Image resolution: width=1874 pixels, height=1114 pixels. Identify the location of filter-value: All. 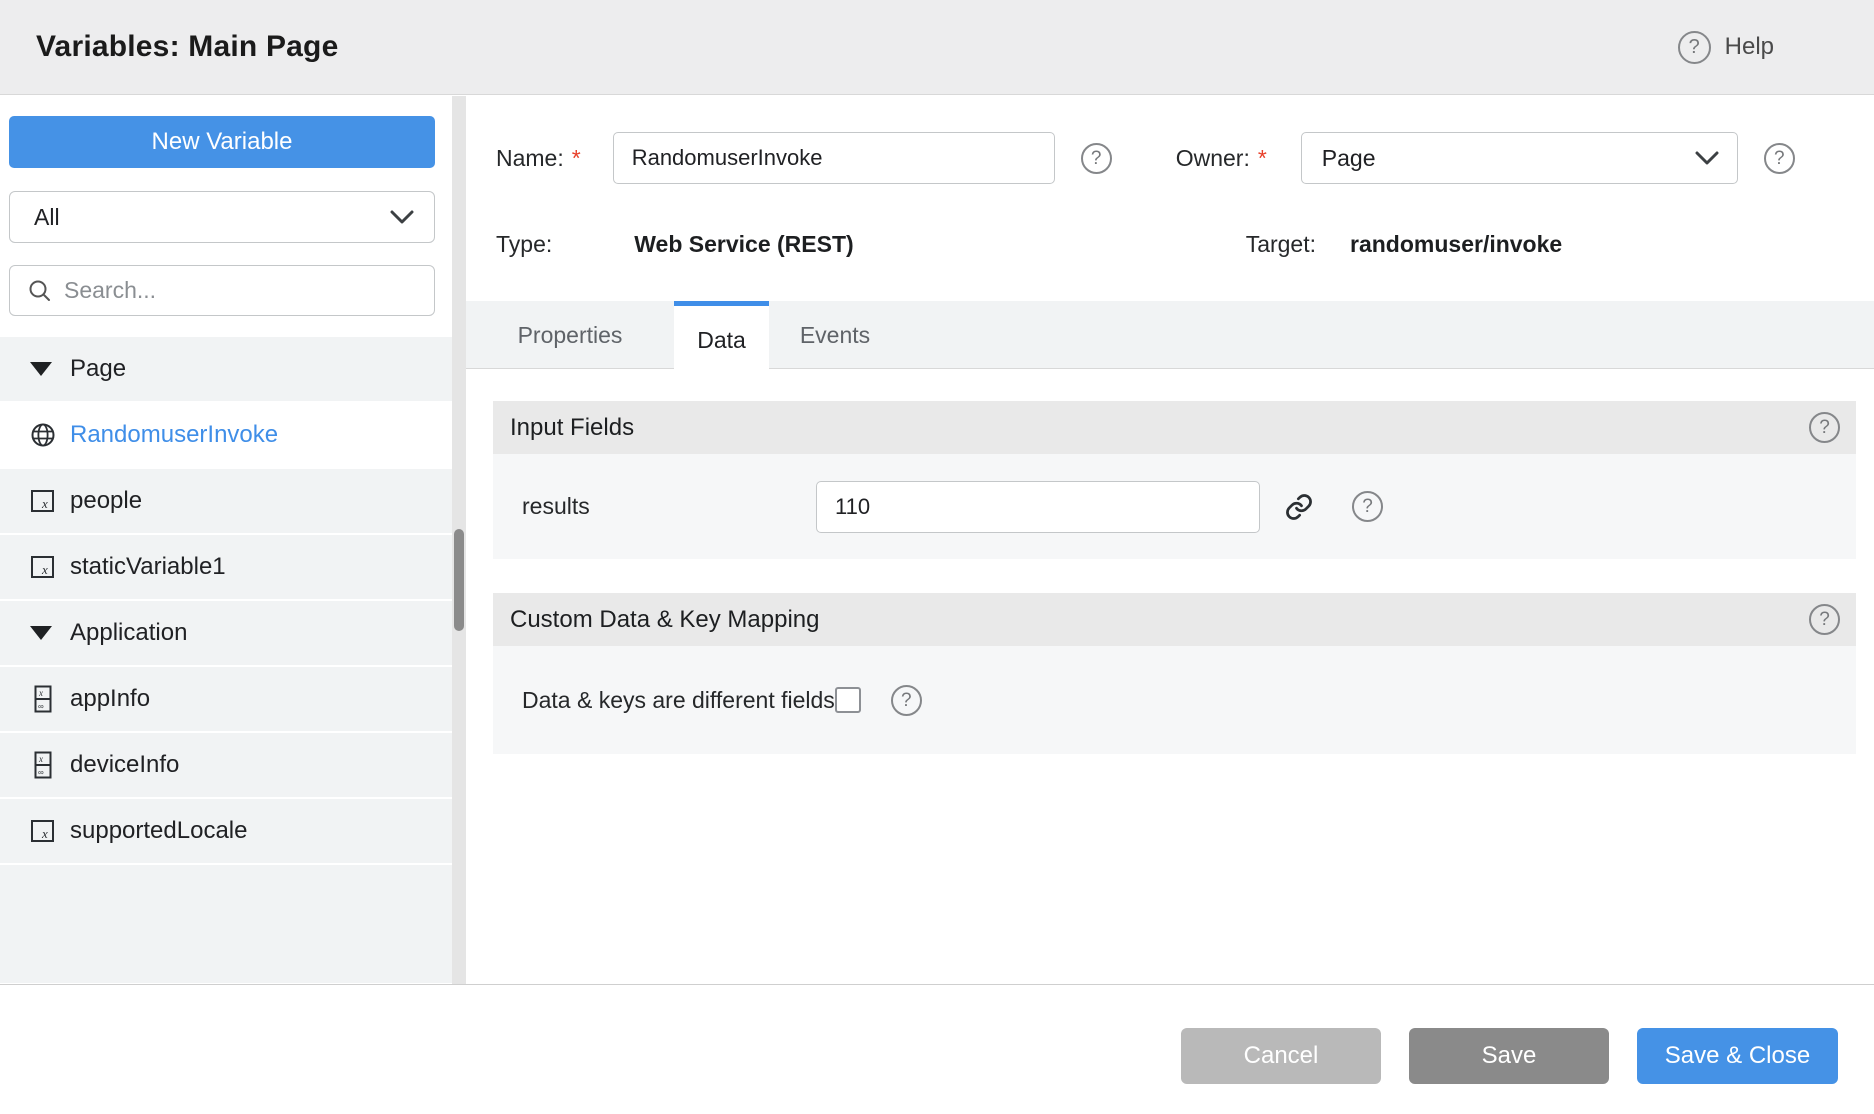
(47, 216).